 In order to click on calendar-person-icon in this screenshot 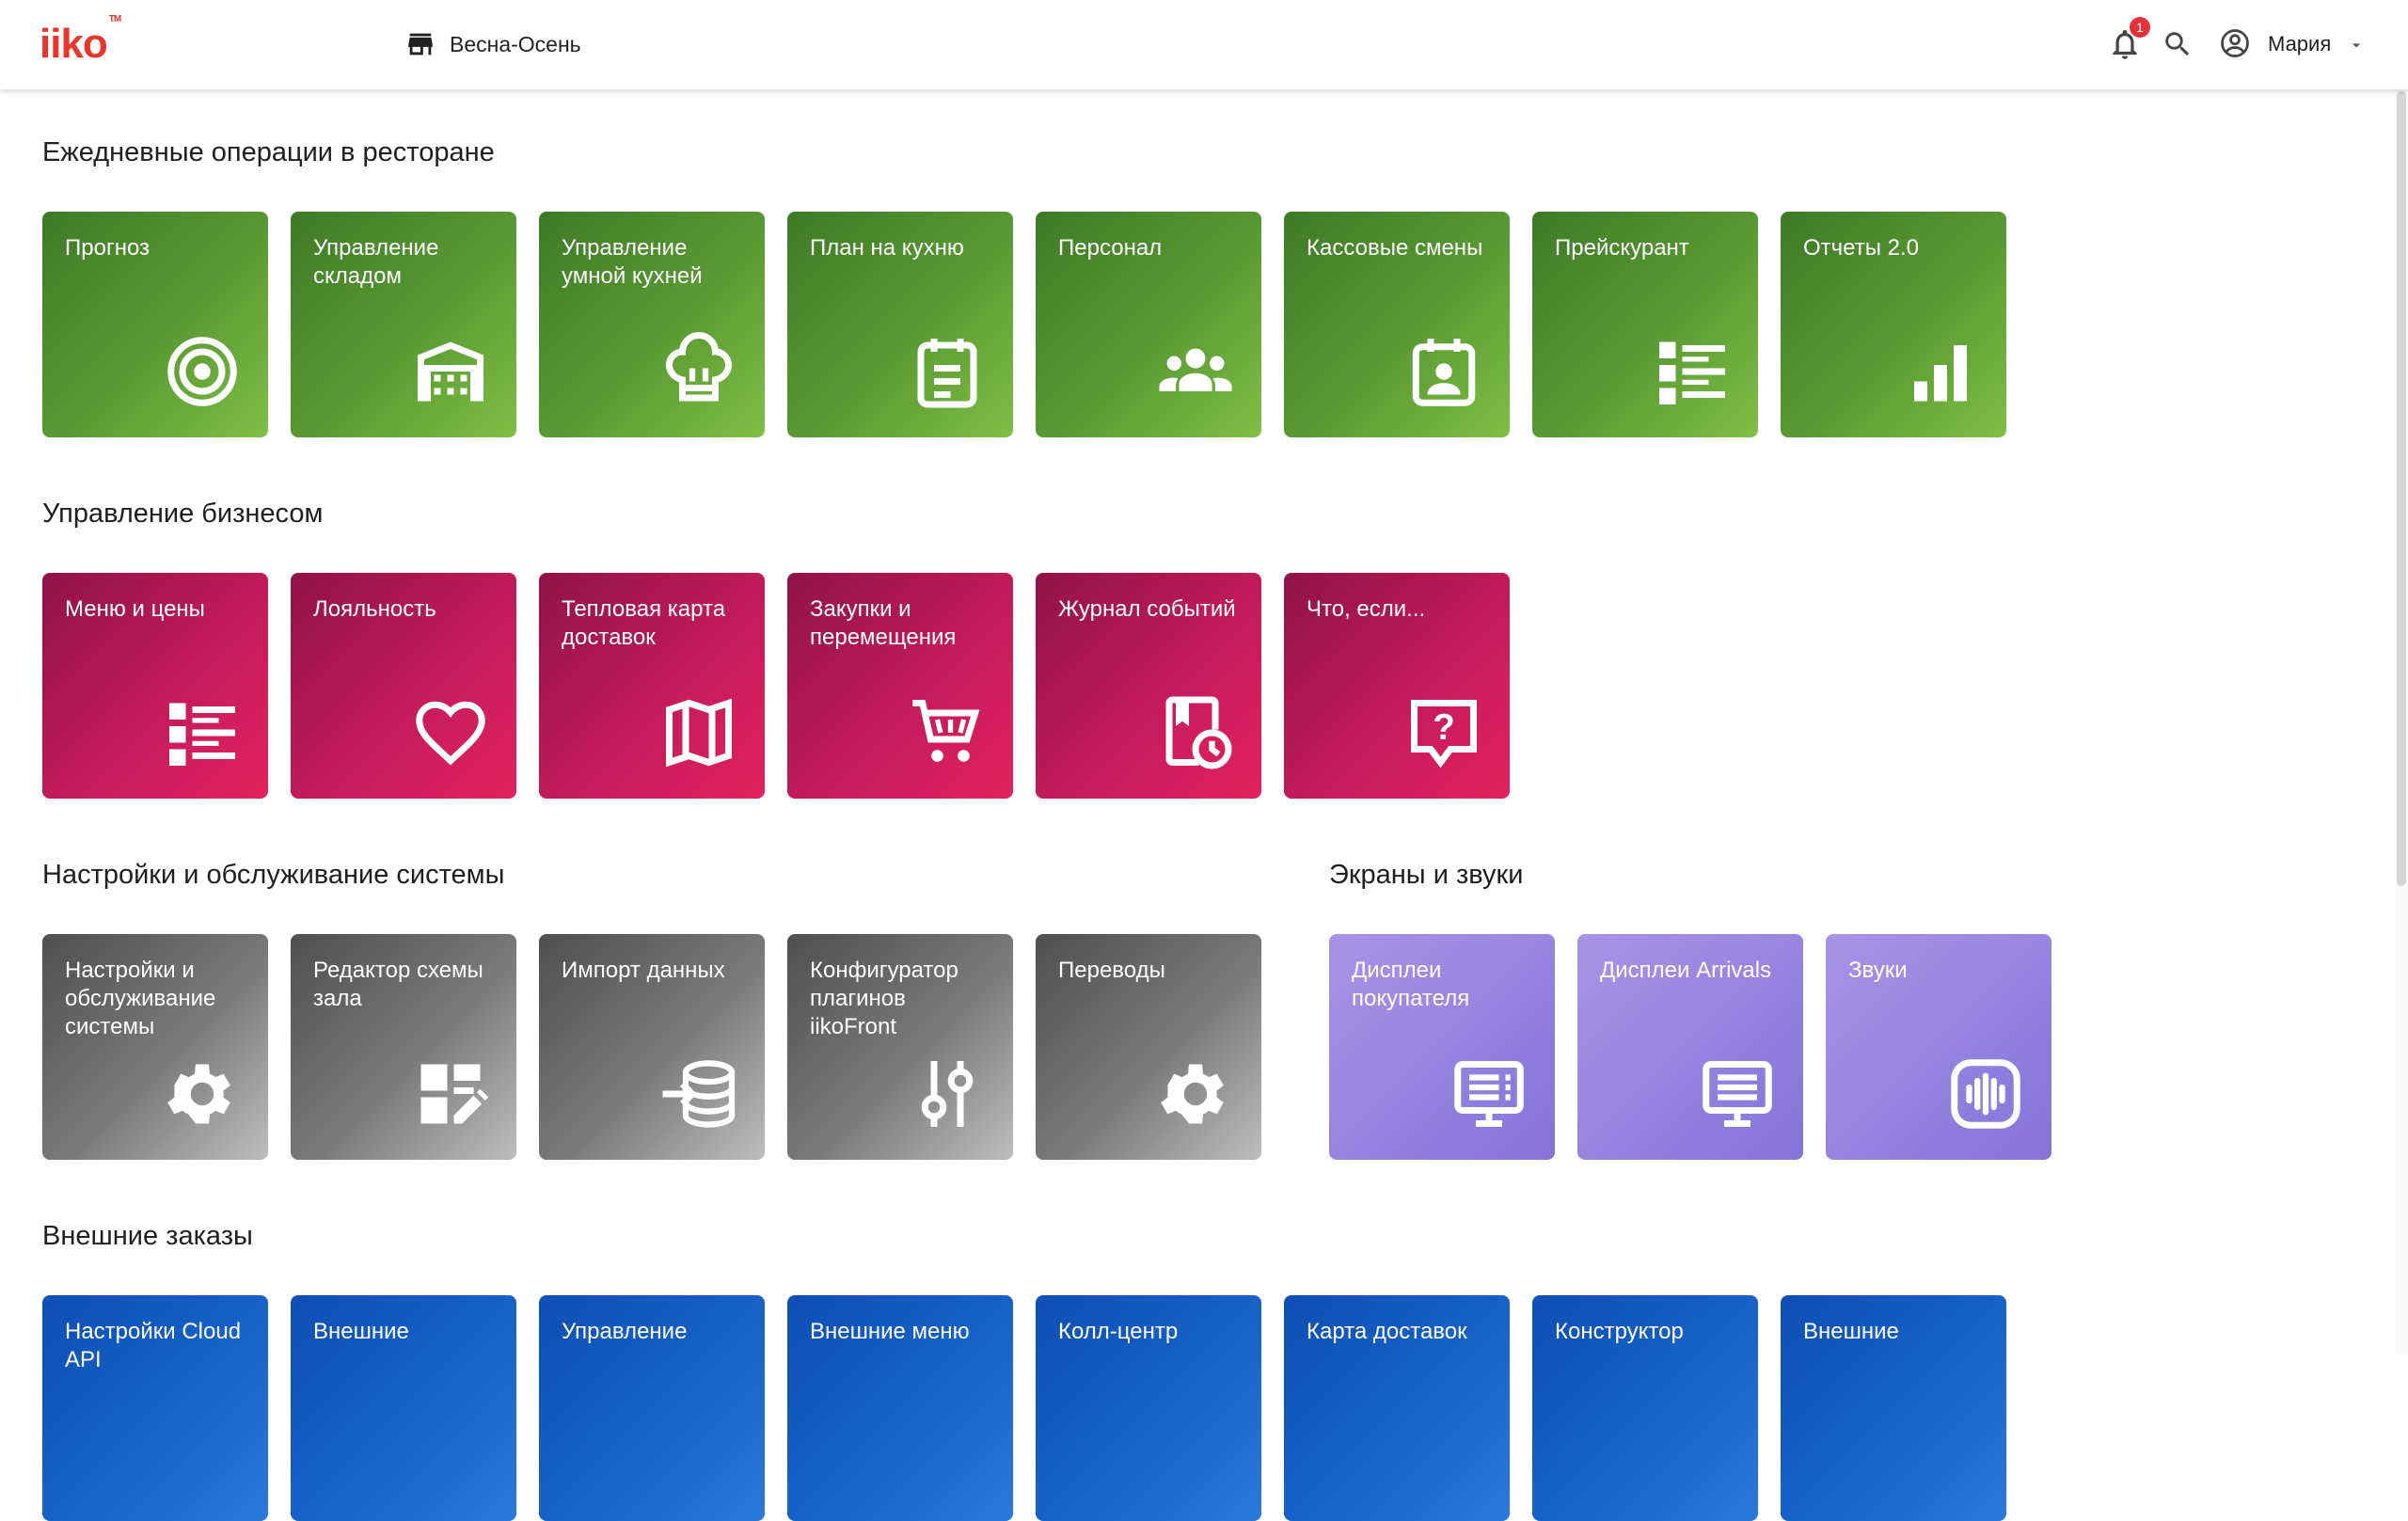, I will do `click(1444, 372)`.